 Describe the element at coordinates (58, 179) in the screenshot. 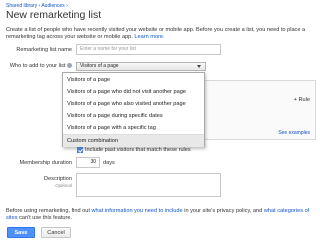

I see `description-label: Description` at that location.